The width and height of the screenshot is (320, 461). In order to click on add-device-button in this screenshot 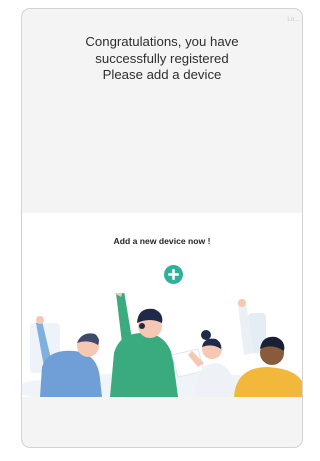, I will do `click(173, 274)`.